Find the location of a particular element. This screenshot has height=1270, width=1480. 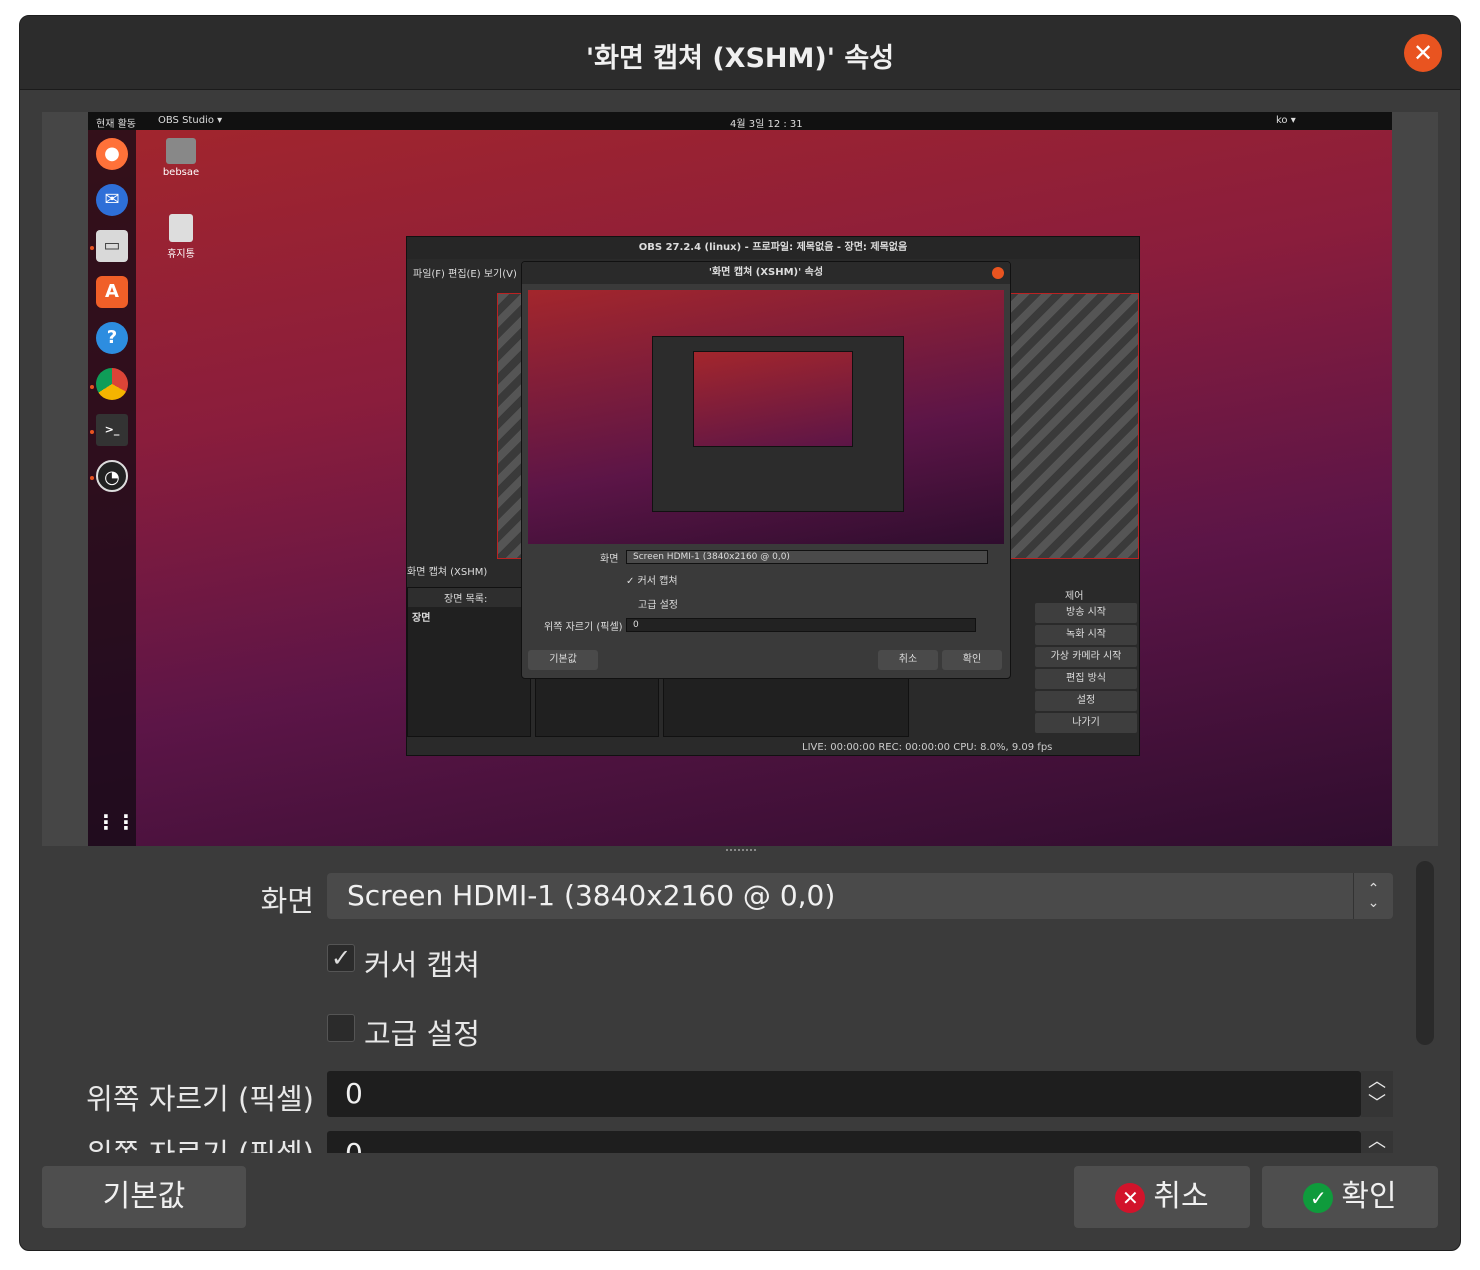

obs-menu: 파일(F) 편집(E) 보기(V) is located at coordinates (465, 274).